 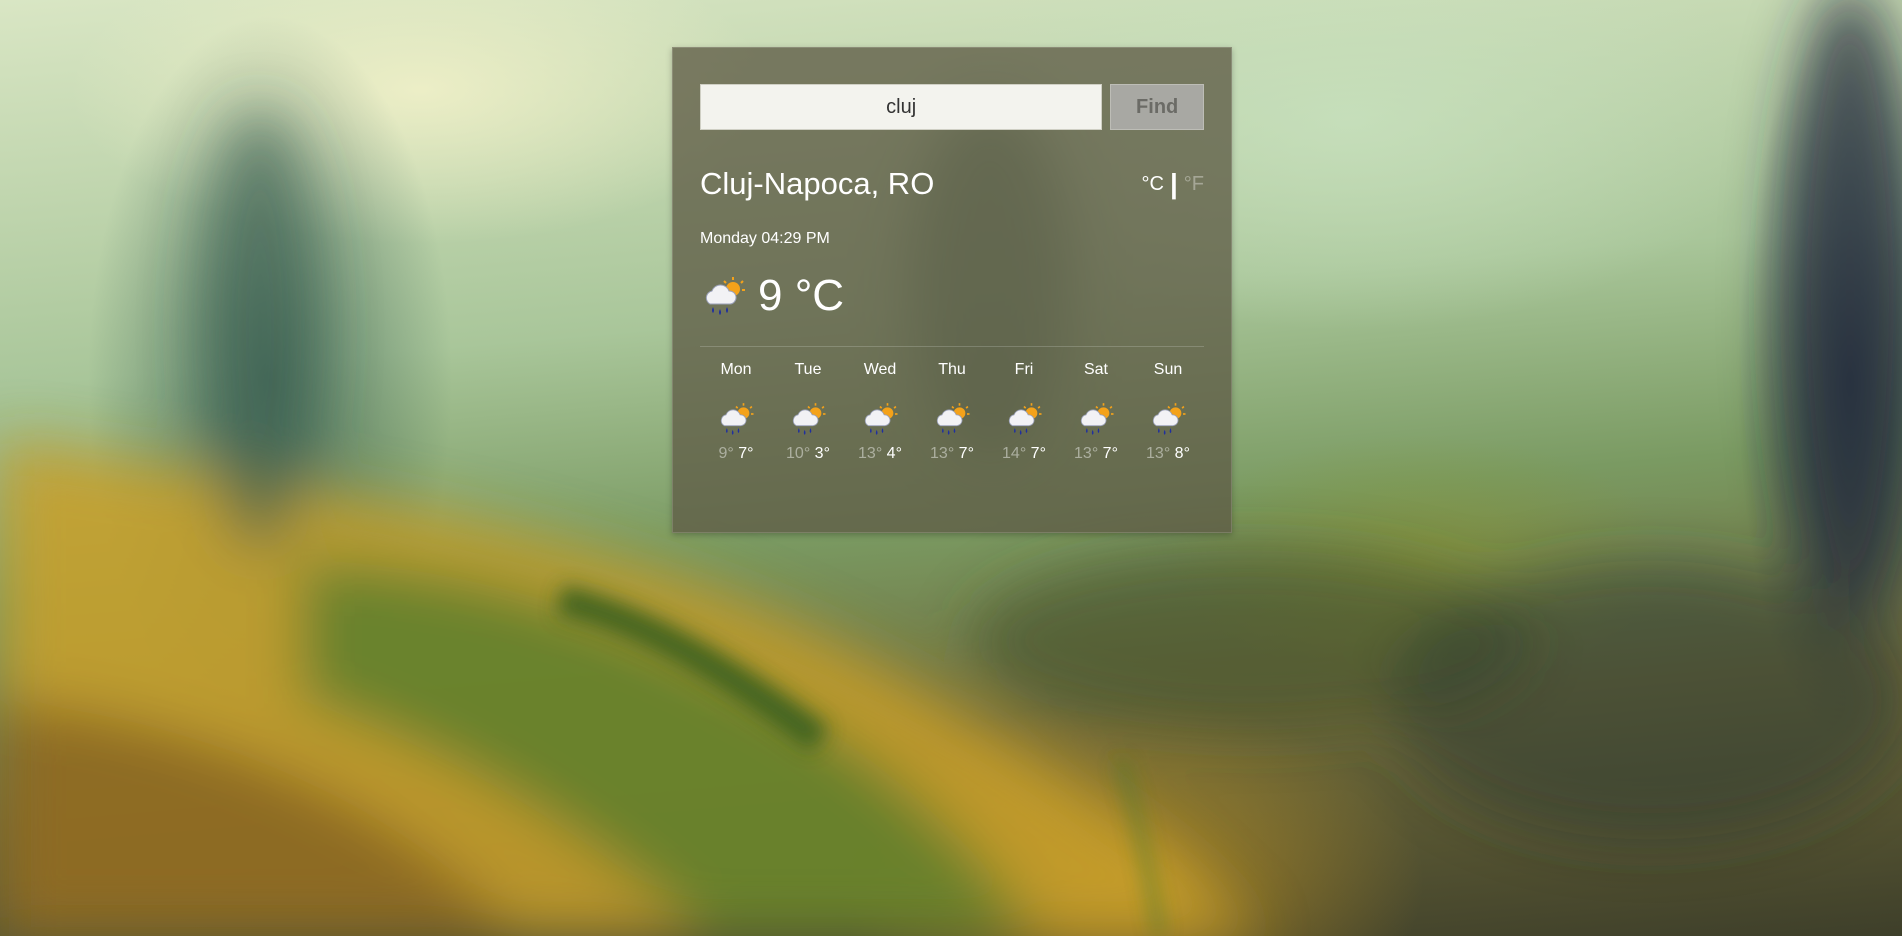 I want to click on day-temps: 13° 8°, so click(x=1168, y=454).